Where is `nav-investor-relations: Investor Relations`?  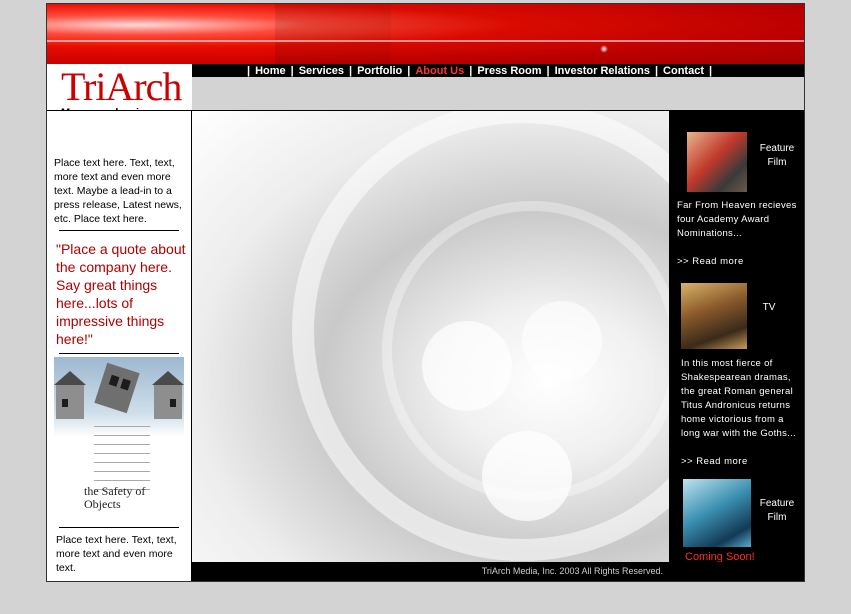
nav-investor-relations: Investor Relations is located at coordinates (602, 71).